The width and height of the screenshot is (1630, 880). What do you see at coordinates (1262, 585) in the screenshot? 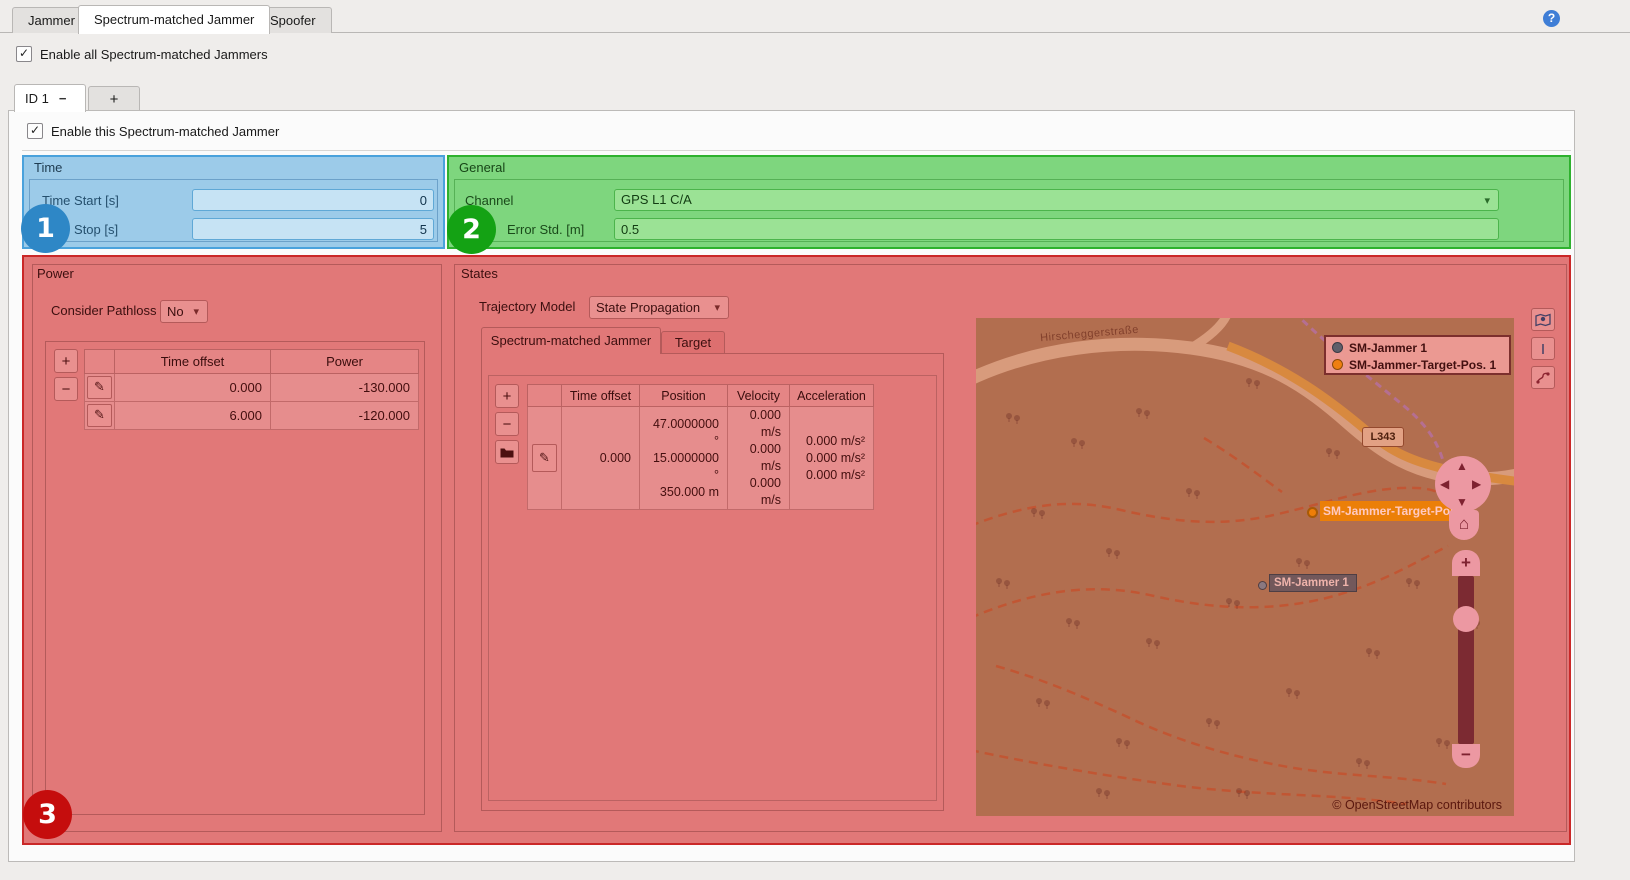
I see `jammer-marker-dot` at bounding box center [1262, 585].